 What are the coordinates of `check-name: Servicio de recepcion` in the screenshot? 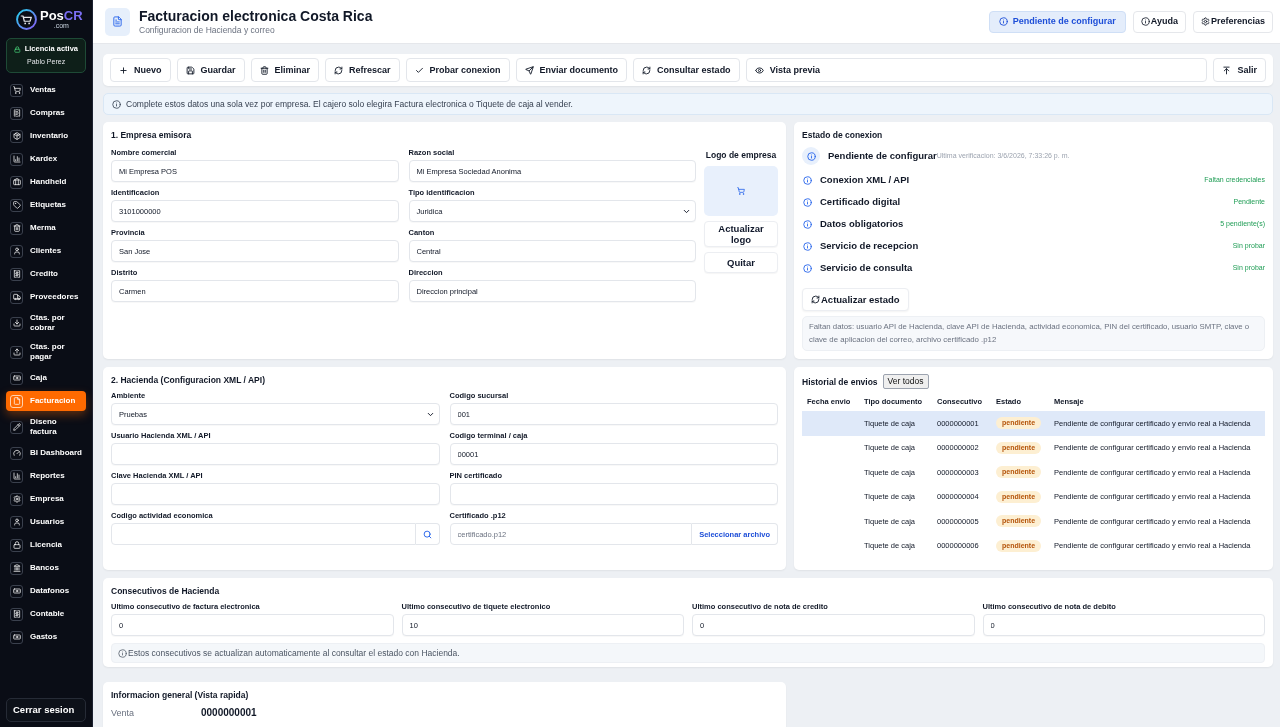 It's located at (869, 246).